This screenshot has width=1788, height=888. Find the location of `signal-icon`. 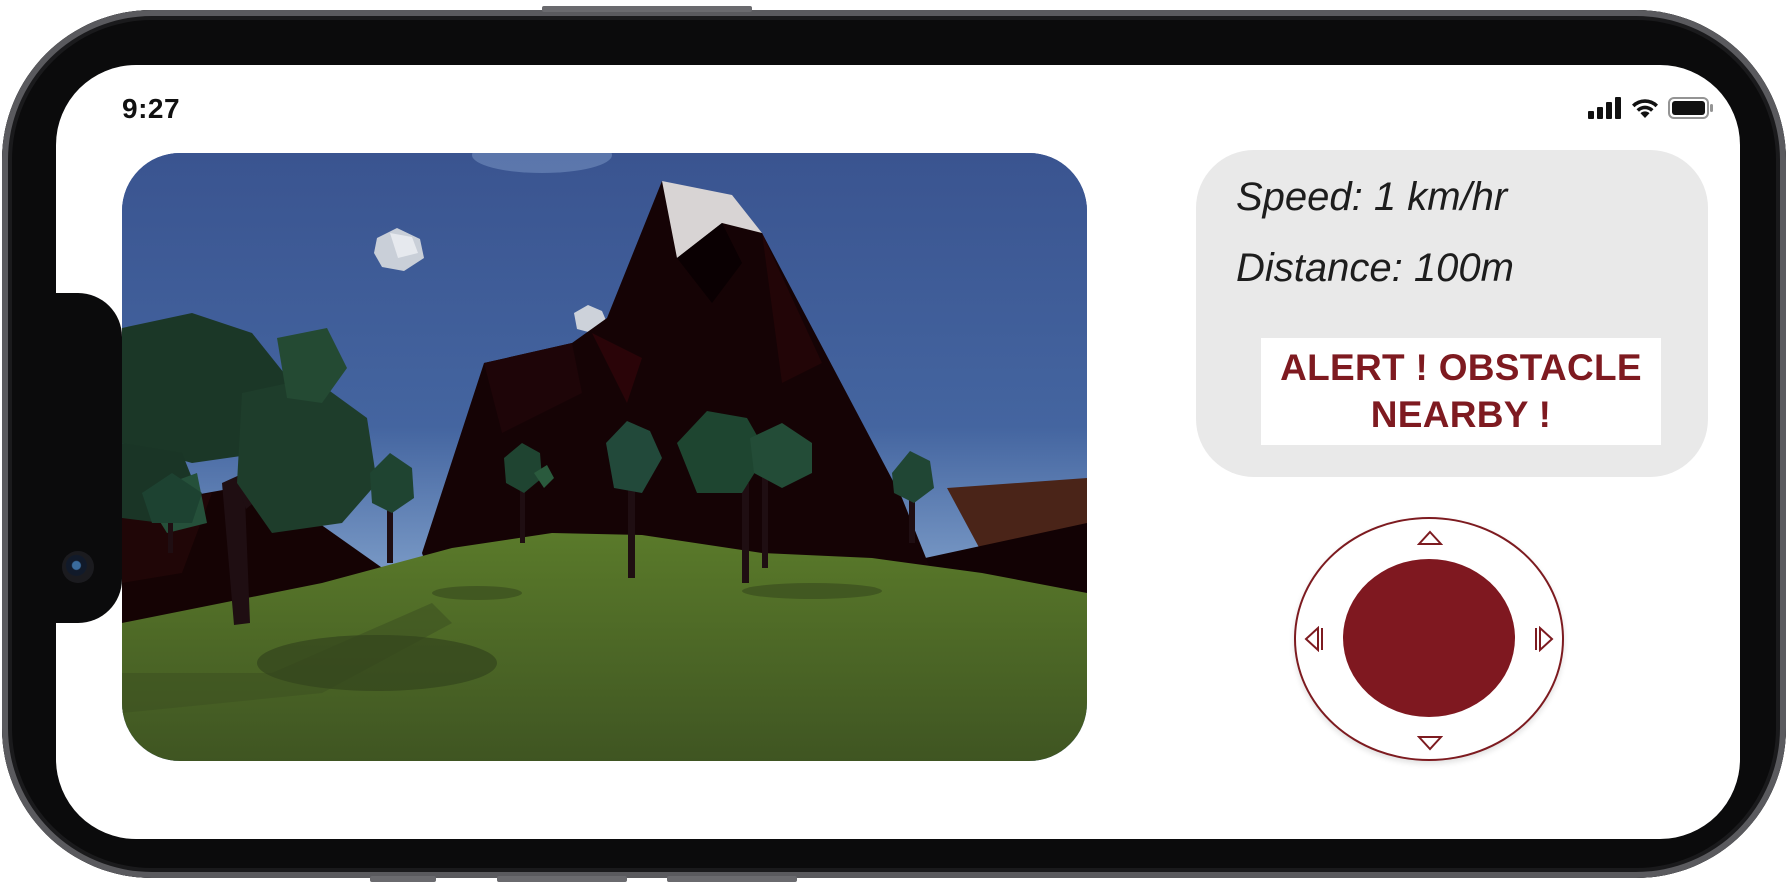

signal-icon is located at coordinates (1605, 110).